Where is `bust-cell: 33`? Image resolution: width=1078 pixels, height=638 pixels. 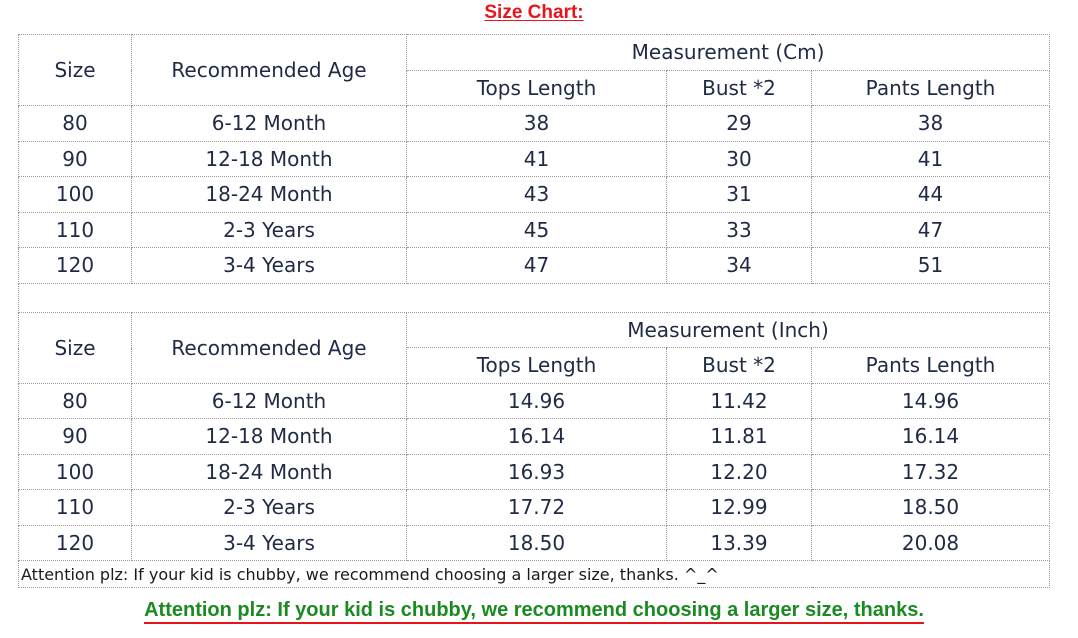
bust-cell: 33 is located at coordinates (739, 229).